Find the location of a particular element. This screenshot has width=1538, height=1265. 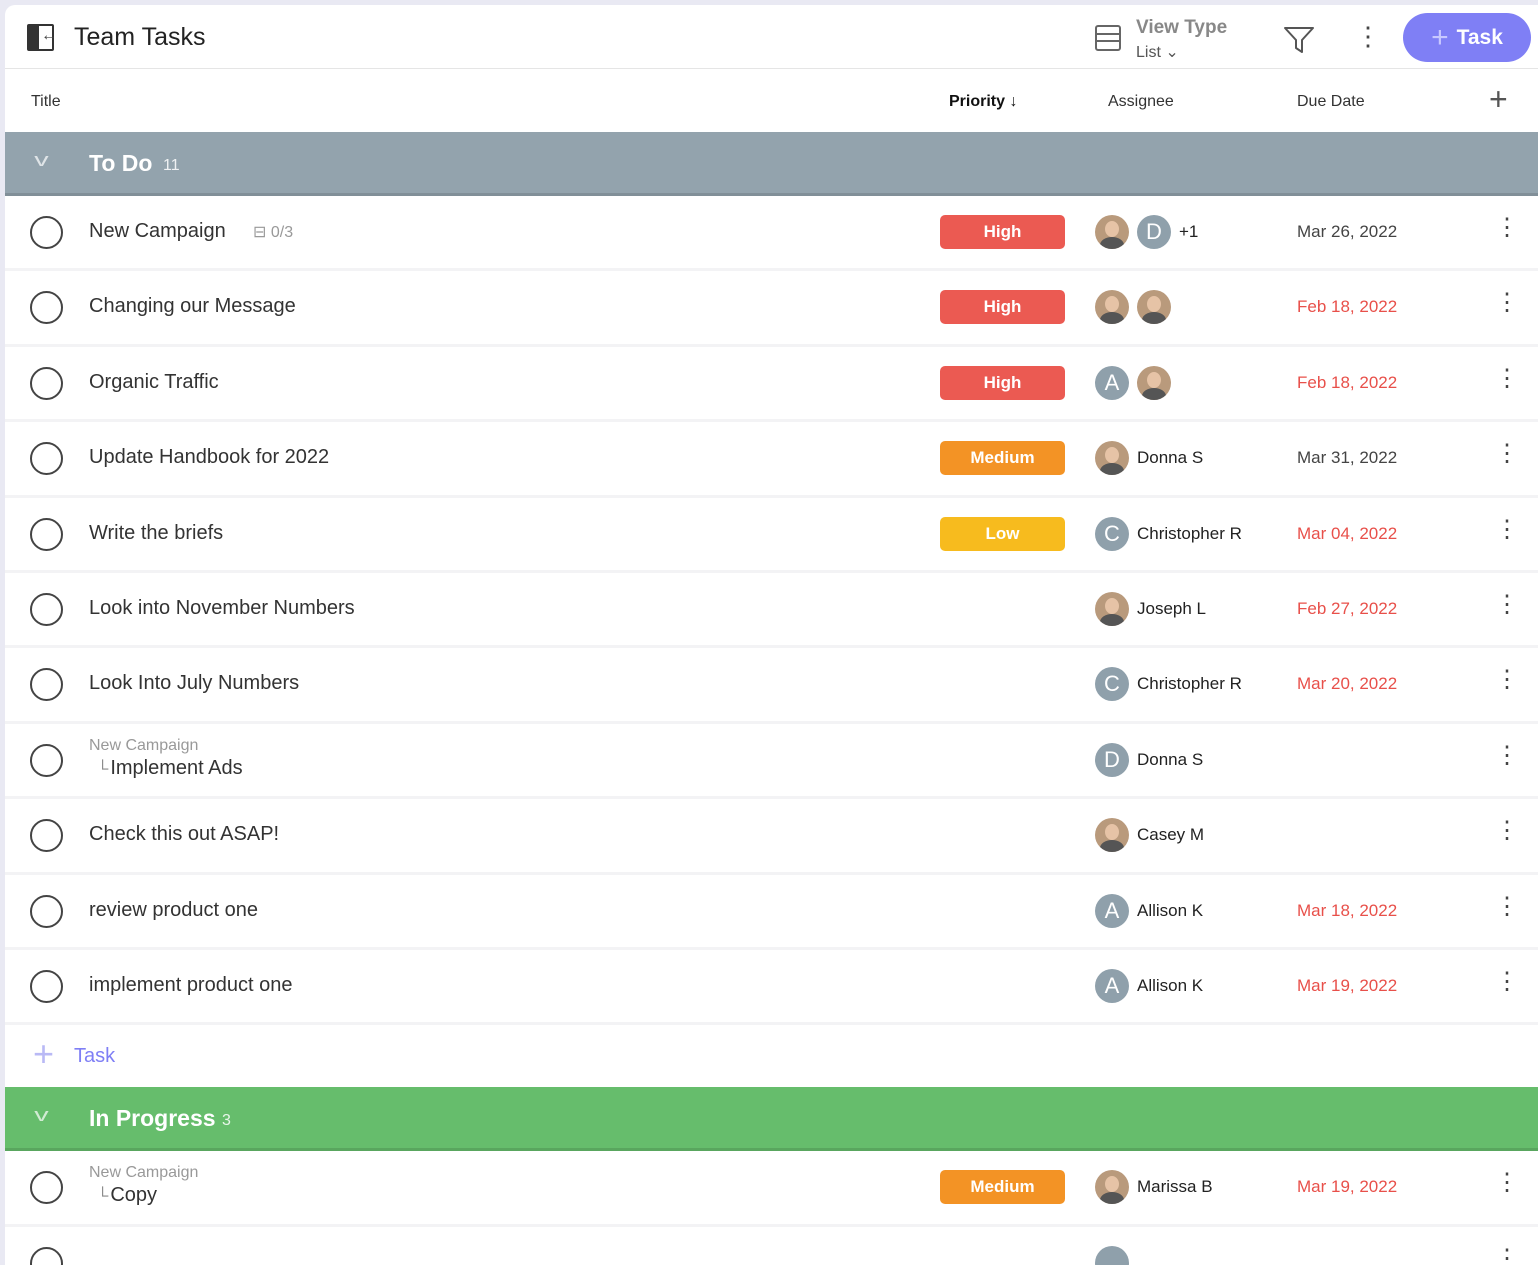

due-date: Mar 18, 2022 is located at coordinates (1347, 911).